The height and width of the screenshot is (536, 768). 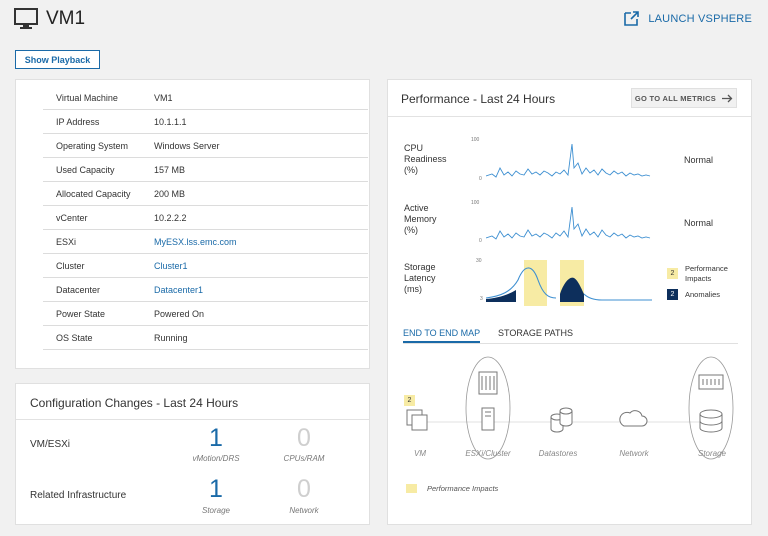 What do you see at coordinates (698, 278) in the screenshot?
I see `legend-label-line: Impacts` at bounding box center [698, 278].